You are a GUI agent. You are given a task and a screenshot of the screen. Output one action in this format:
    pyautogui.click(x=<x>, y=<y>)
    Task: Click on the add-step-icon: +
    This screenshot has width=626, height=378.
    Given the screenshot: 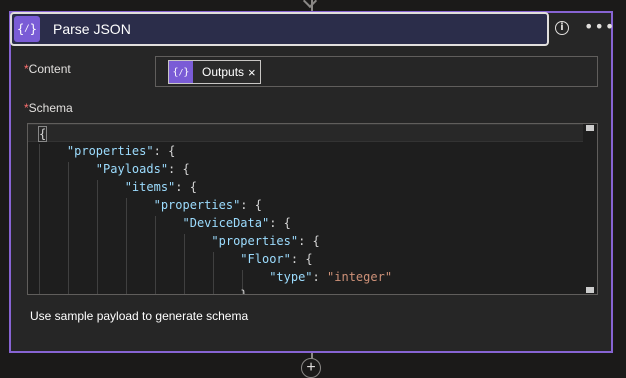 What is the action you would take?
    pyautogui.click(x=311, y=368)
    